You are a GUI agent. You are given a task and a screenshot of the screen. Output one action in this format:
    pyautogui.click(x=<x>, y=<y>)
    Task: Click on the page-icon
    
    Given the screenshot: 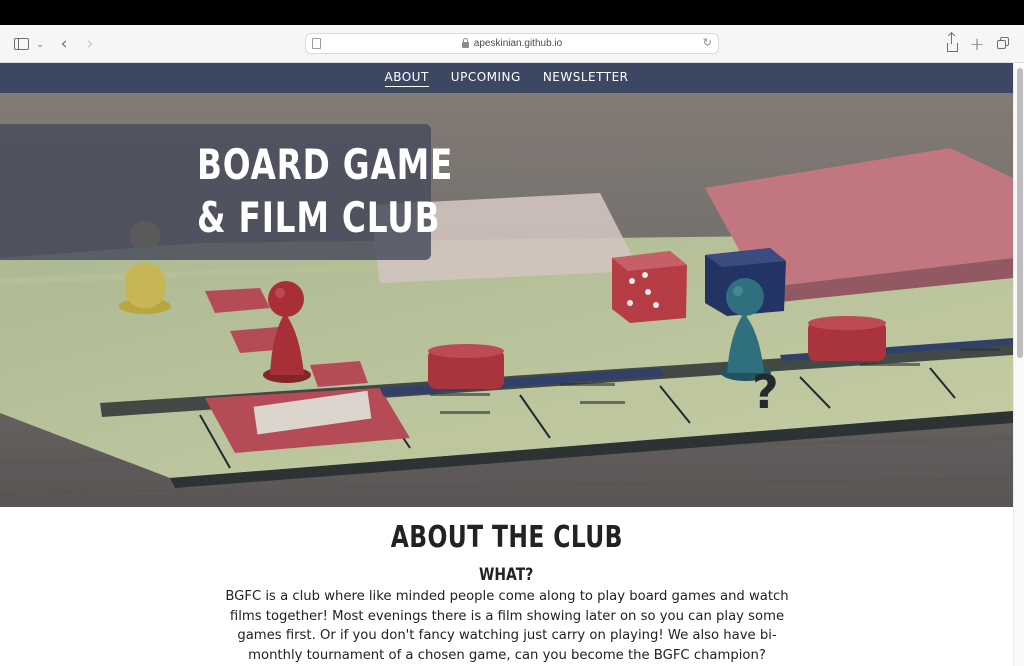 What is the action you would take?
    pyautogui.click(x=316, y=43)
    